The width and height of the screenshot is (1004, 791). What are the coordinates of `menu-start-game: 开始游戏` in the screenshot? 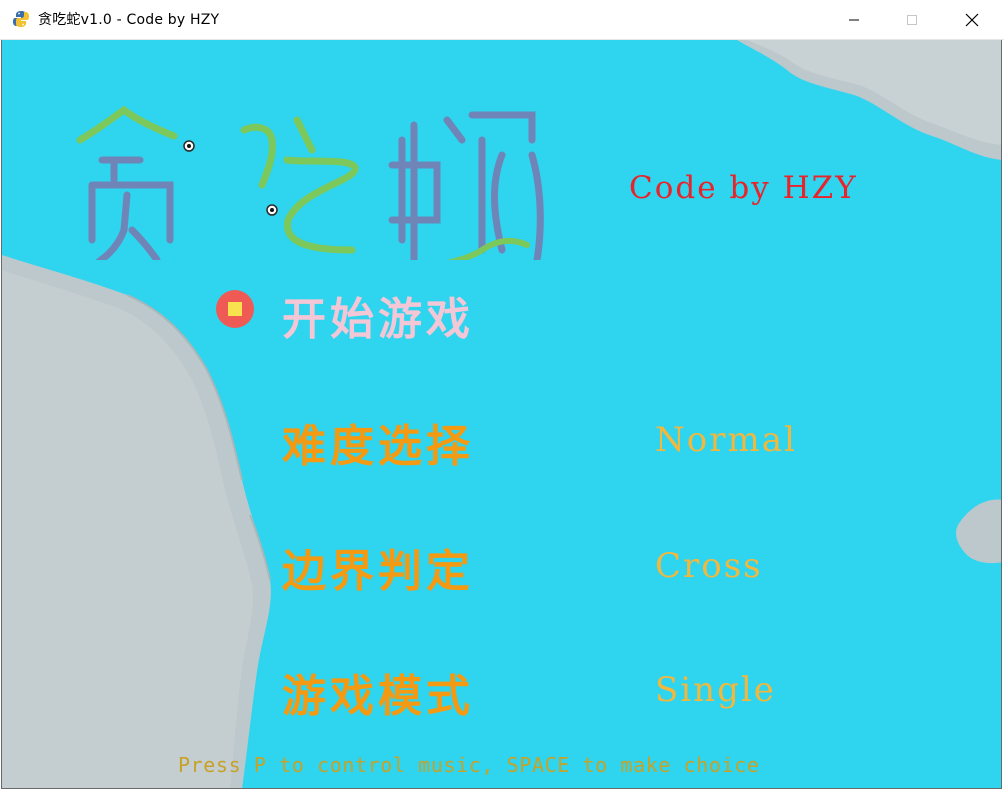 It's located at (378, 315).